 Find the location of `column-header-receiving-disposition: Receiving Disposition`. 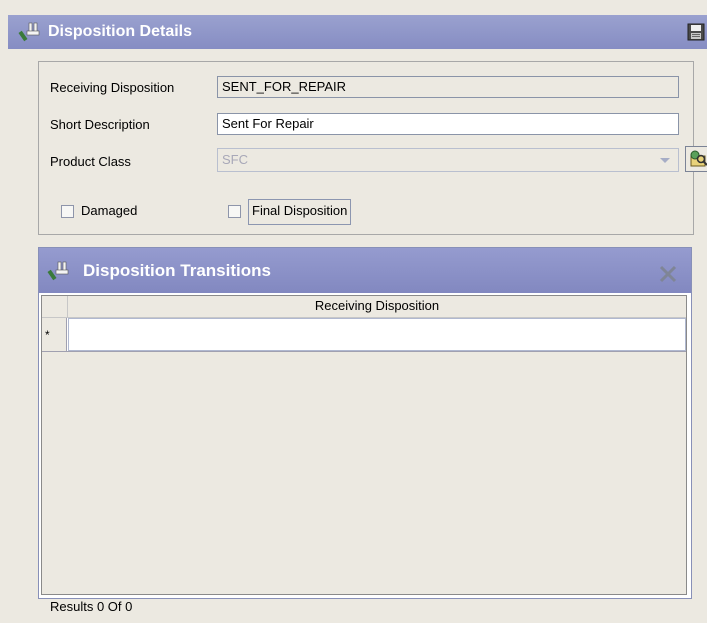

column-header-receiving-disposition: Receiving Disposition is located at coordinates (377, 305).